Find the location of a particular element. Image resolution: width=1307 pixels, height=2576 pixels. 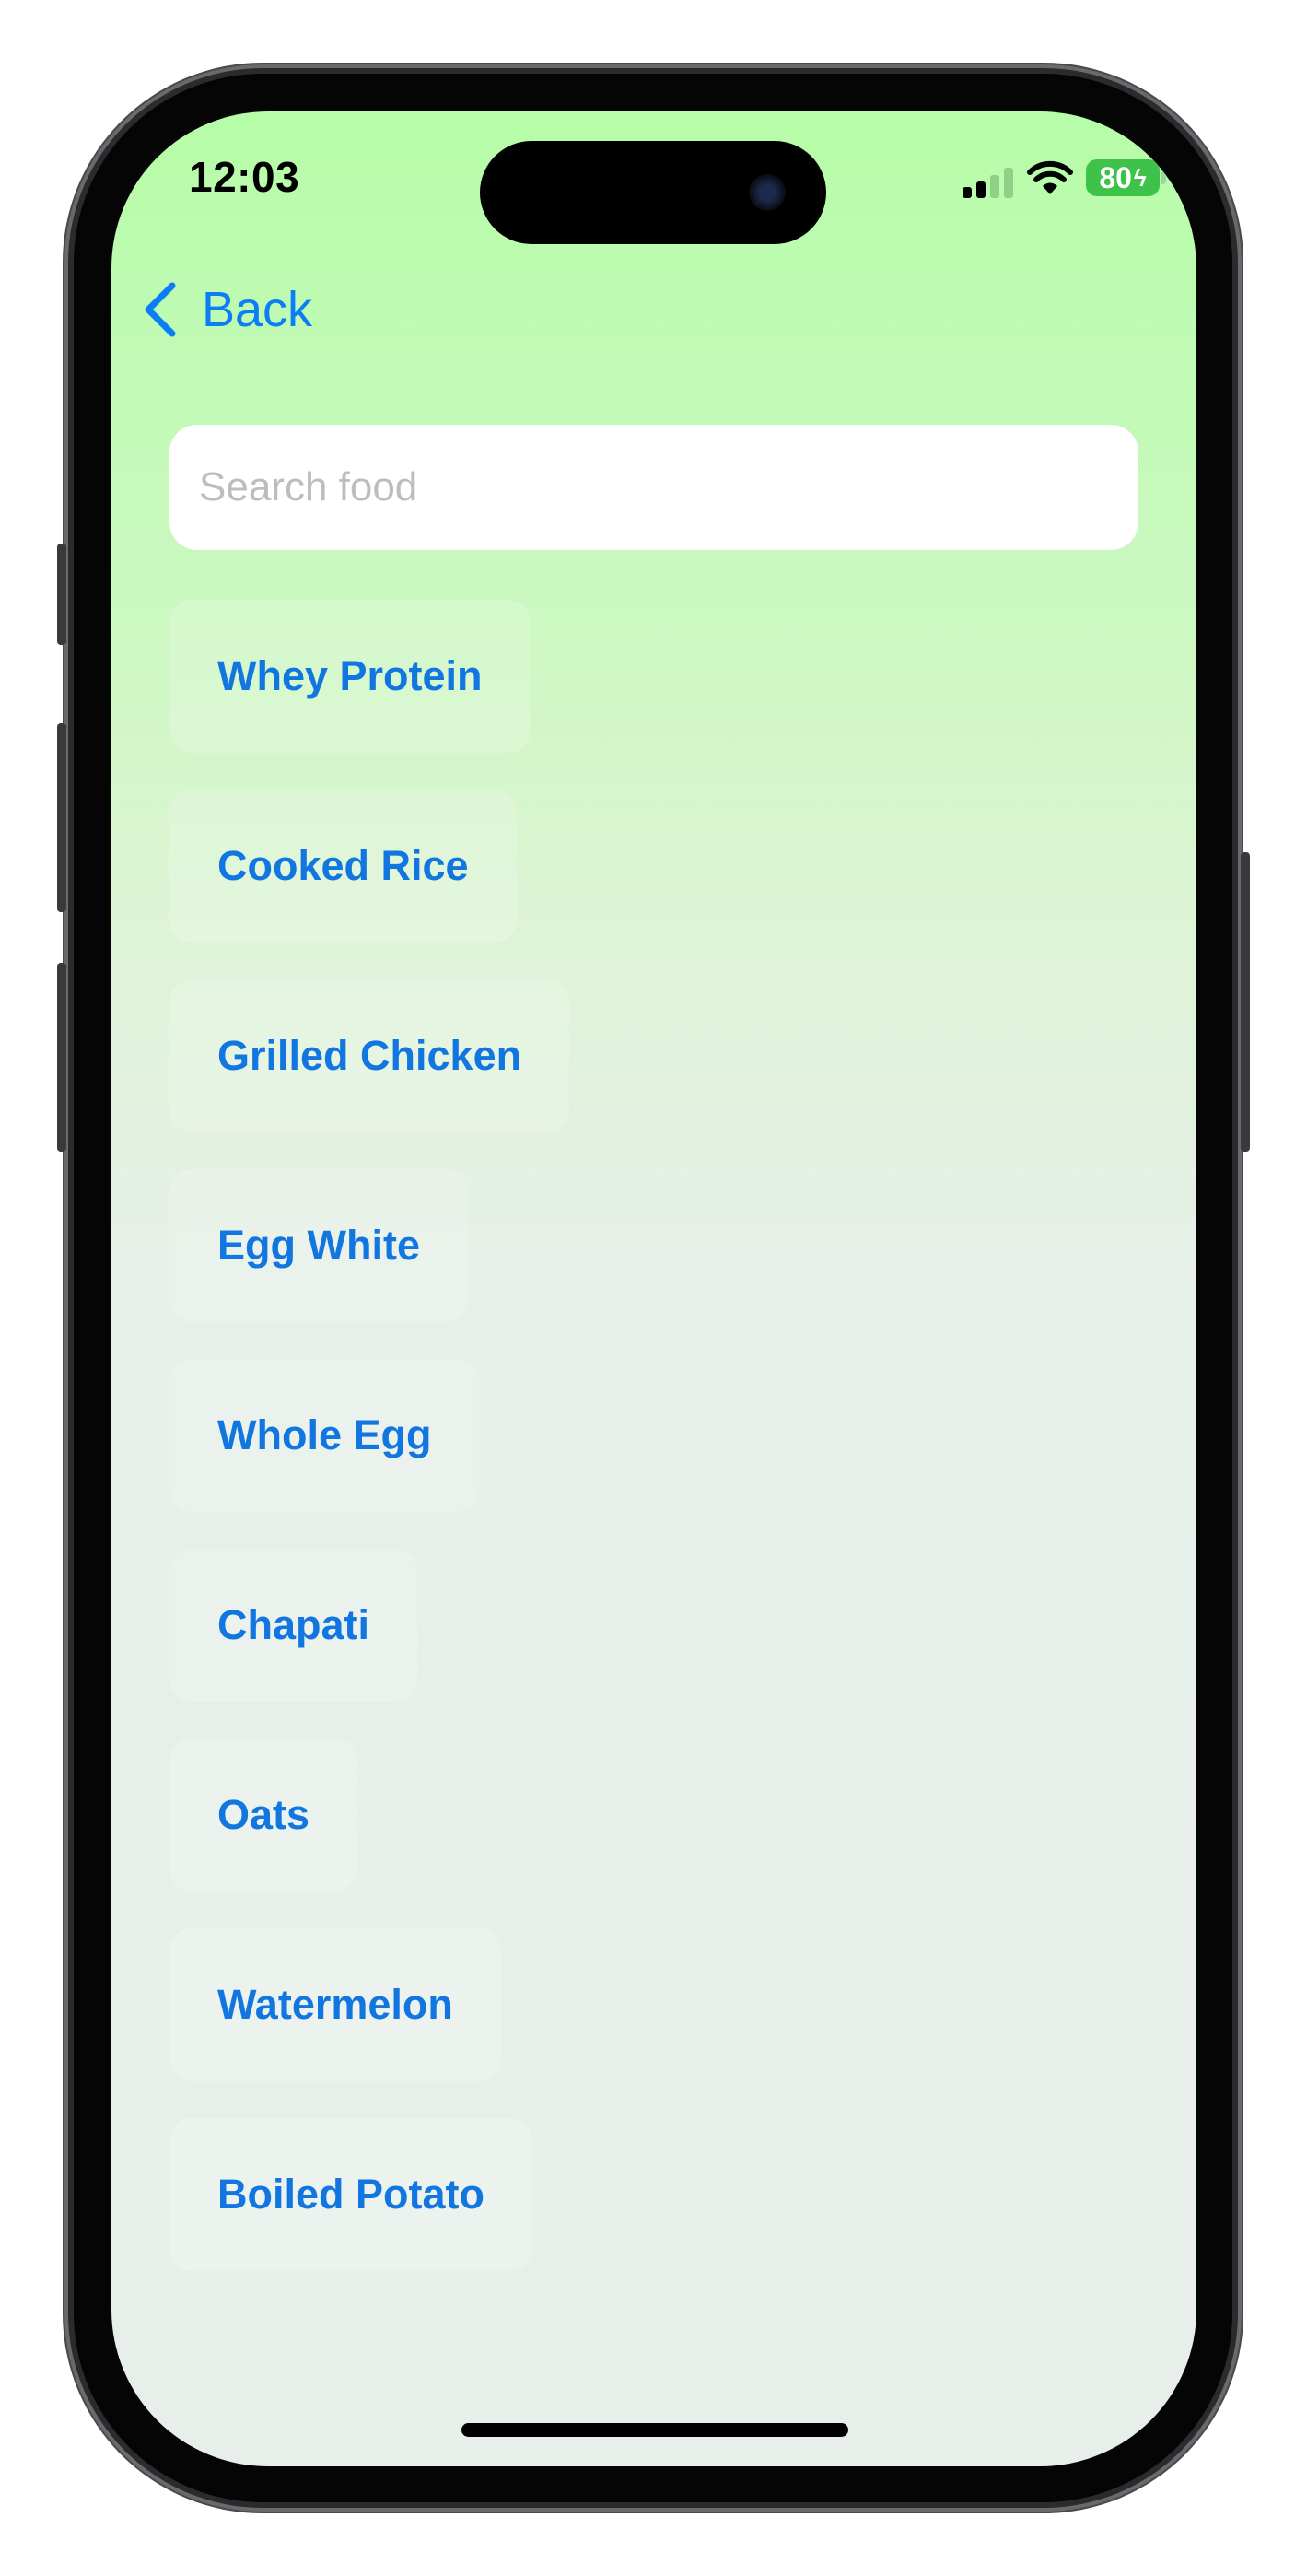

battery-icon: 80 ϟ is located at coordinates (1126, 177).